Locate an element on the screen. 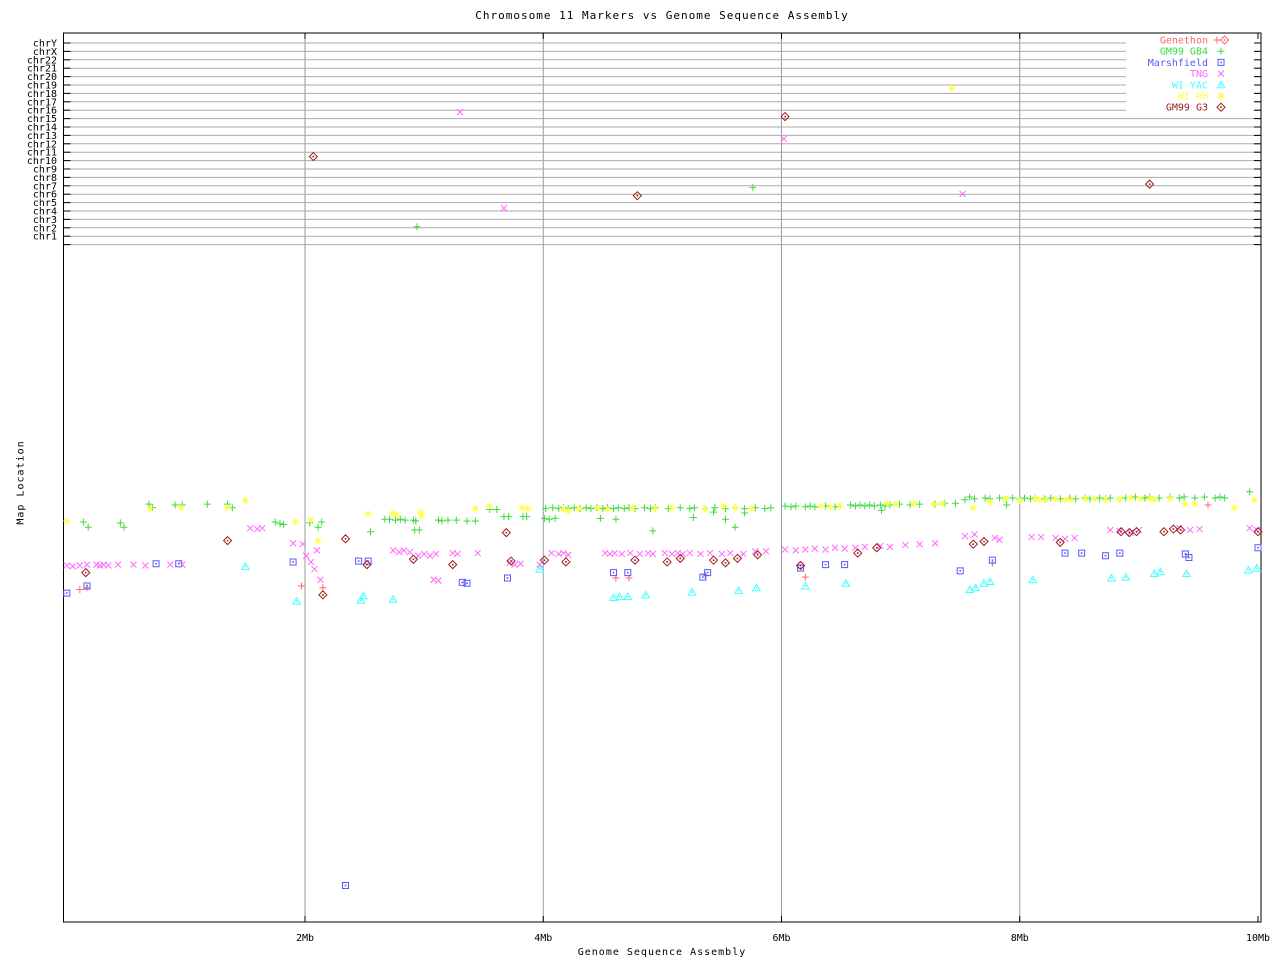 This screenshot has height=960, width=1280. legend-item-label: Marshfield is located at coordinates (1178, 63).